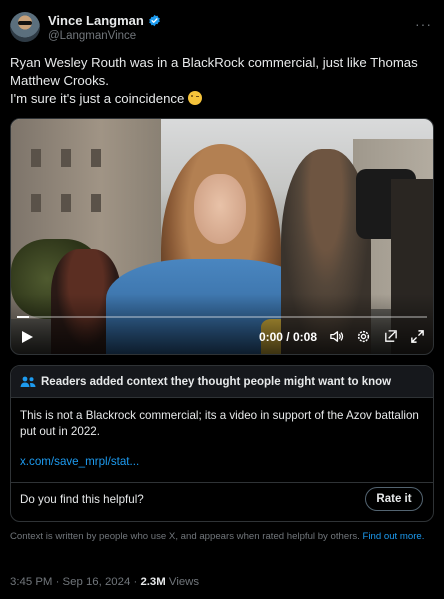 This screenshot has height=599, width=444. Describe the element at coordinates (195, 98) in the screenshot. I see `winking-face-icon` at that location.